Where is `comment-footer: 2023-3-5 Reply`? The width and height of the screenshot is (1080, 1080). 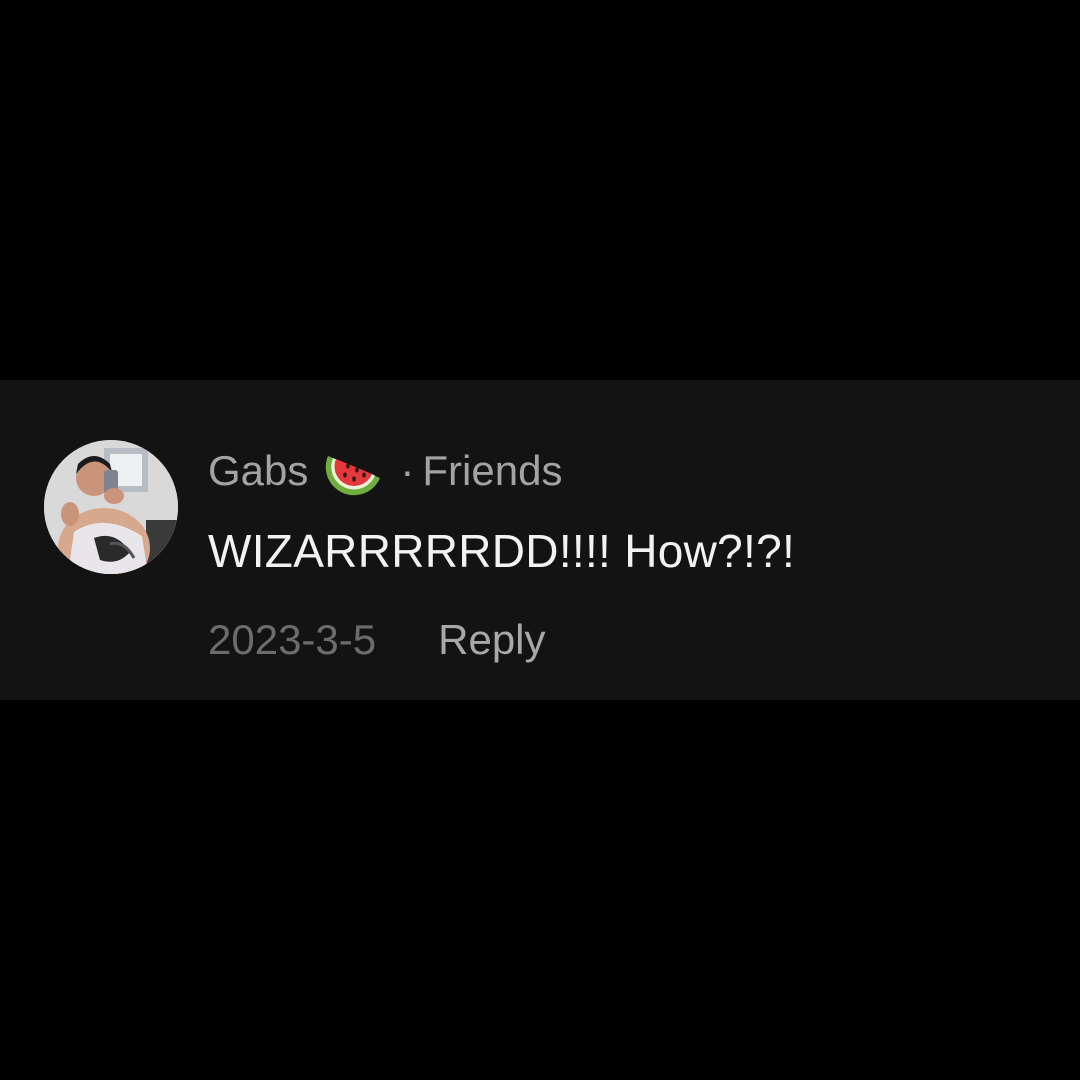
comment-footer: 2023-3-5 Reply is located at coordinates (624, 640).